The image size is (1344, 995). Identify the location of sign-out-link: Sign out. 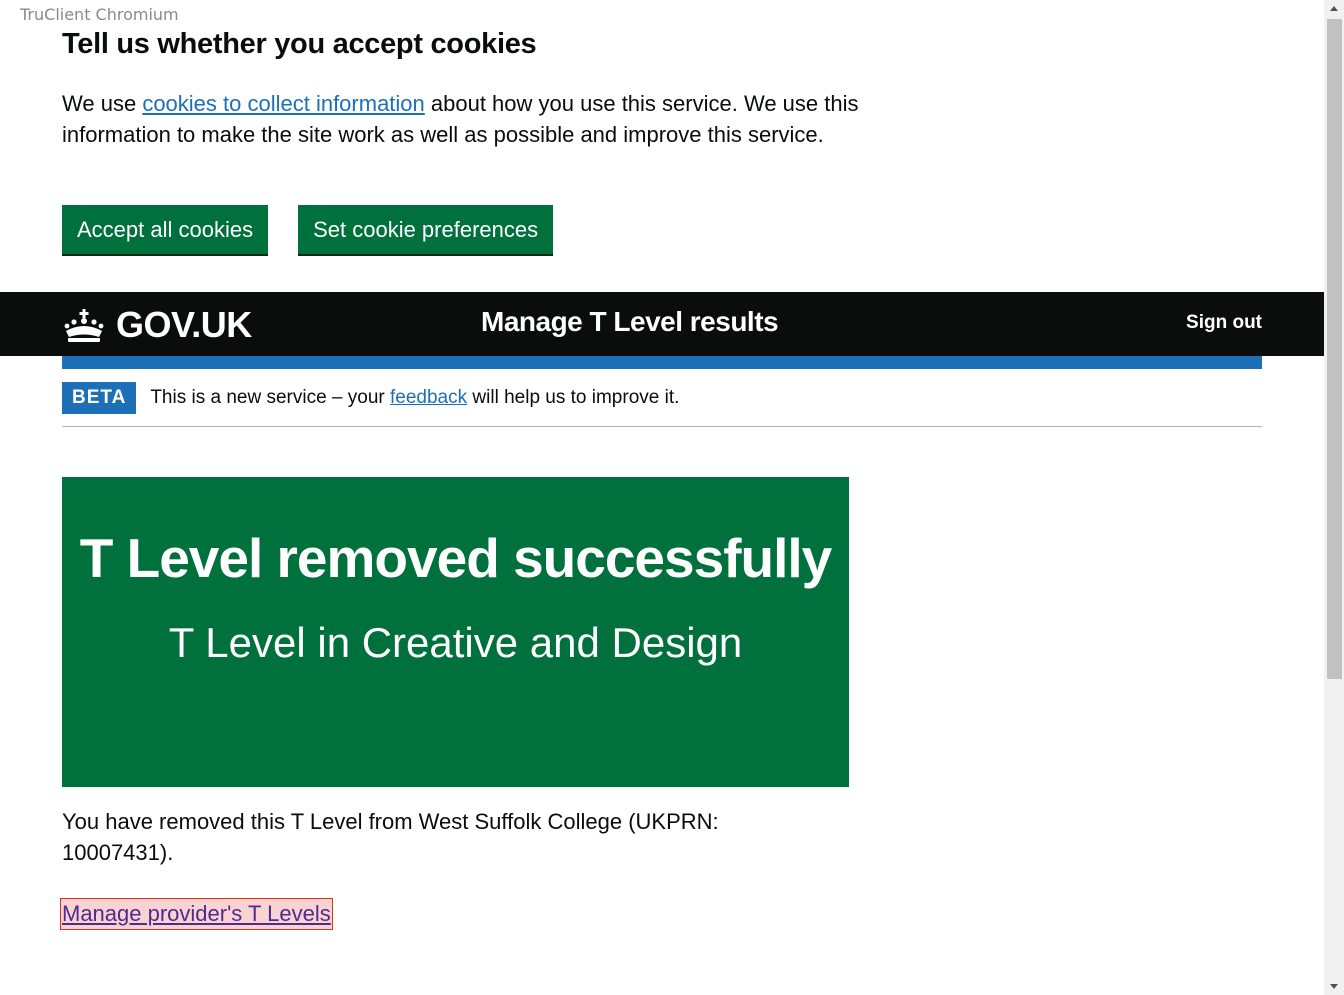
(1224, 323).